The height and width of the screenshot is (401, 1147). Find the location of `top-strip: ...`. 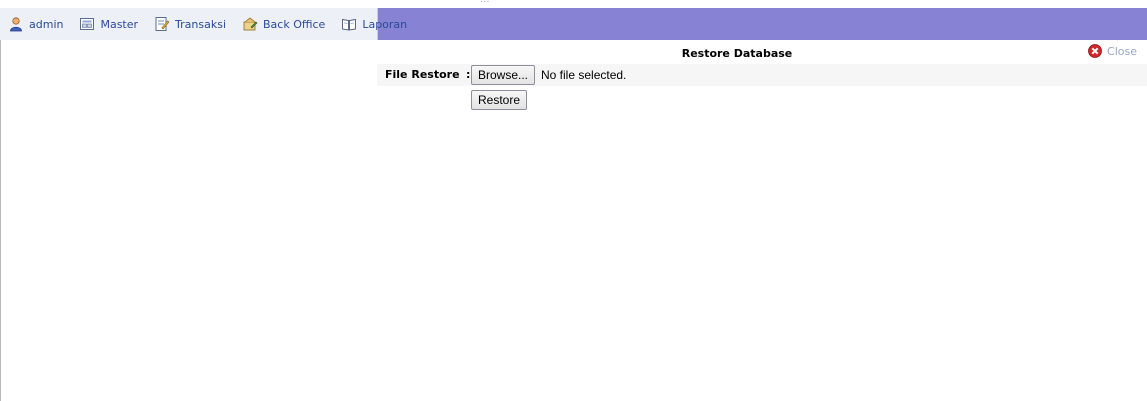

top-strip: ... is located at coordinates (573, 4).